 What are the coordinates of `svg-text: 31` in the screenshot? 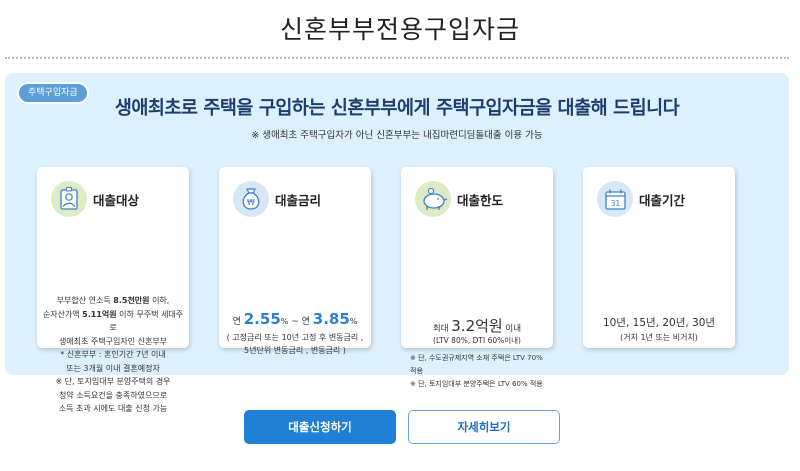 It's located at (616, 203).